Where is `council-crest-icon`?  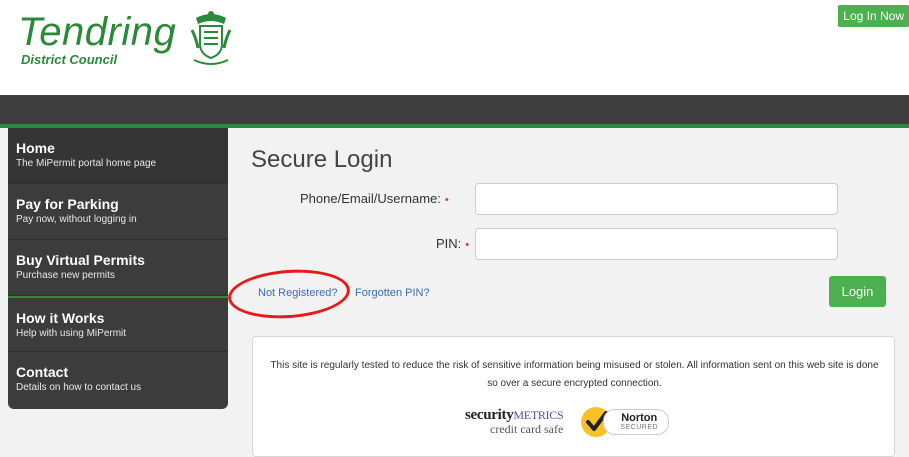
council-crest-icon is located at coordinates (211, 38).